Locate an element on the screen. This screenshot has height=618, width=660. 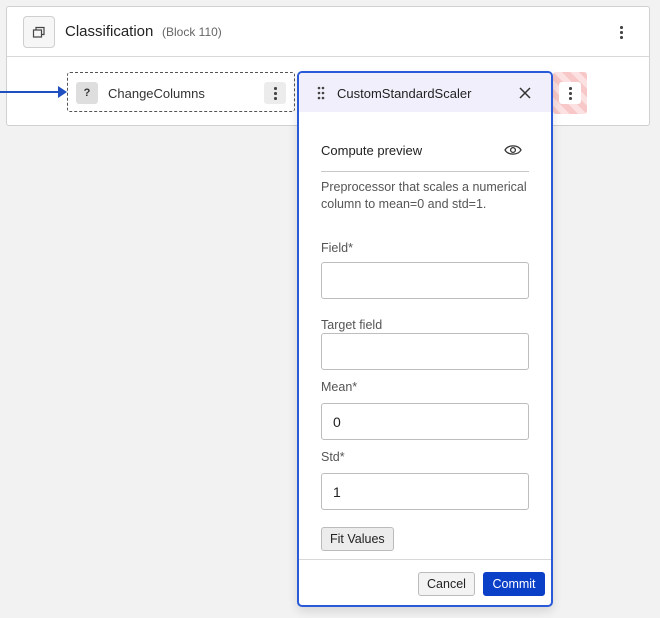
block-menu-kebab-icon is located at coordinates (621, 32).